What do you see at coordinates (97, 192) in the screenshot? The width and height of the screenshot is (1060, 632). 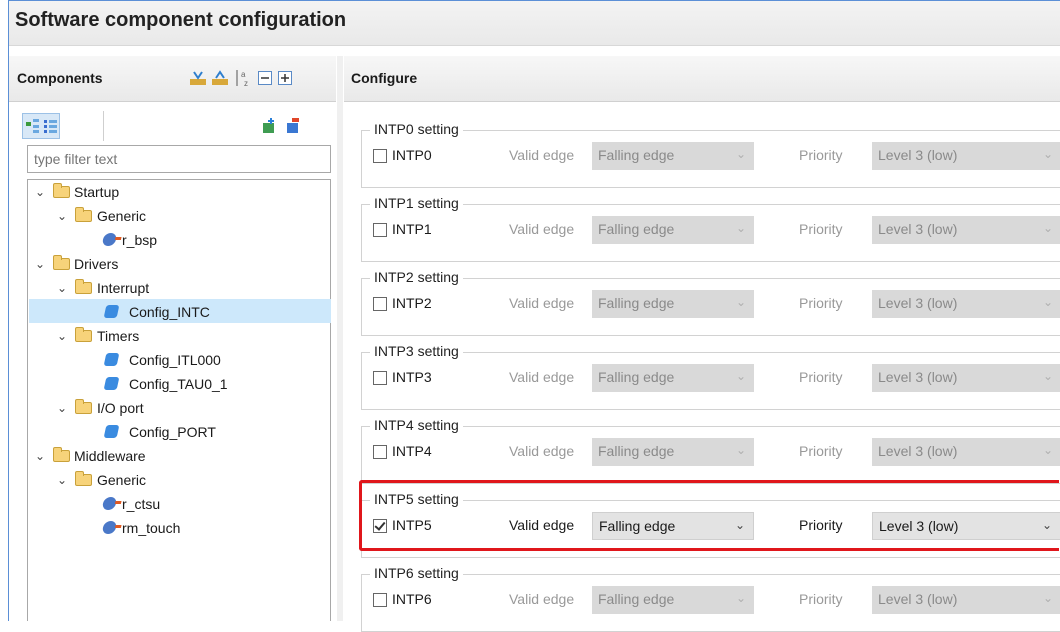 I see `tree-node-label: Startup` at bounding box center [97, 192].